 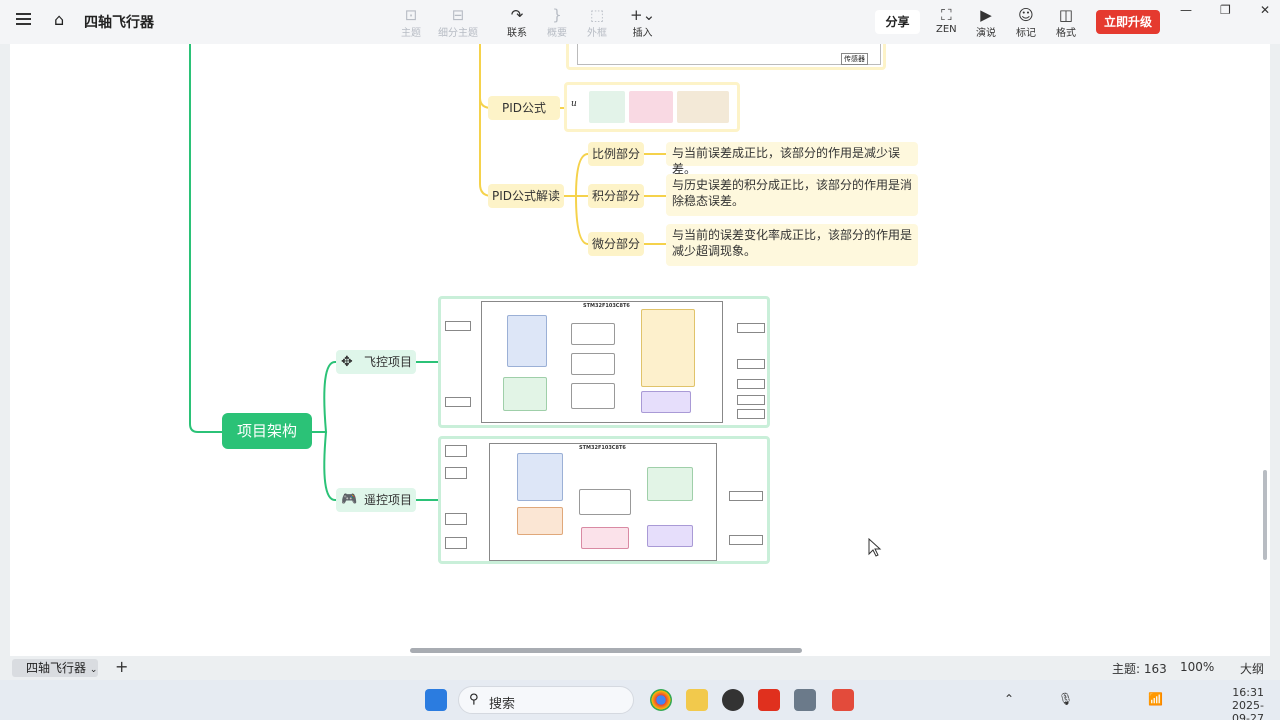 What do you see at coordinates (643, 15) in the screenshot?
I see `insert-icon: +⌄` at bounding box center [643, 15].